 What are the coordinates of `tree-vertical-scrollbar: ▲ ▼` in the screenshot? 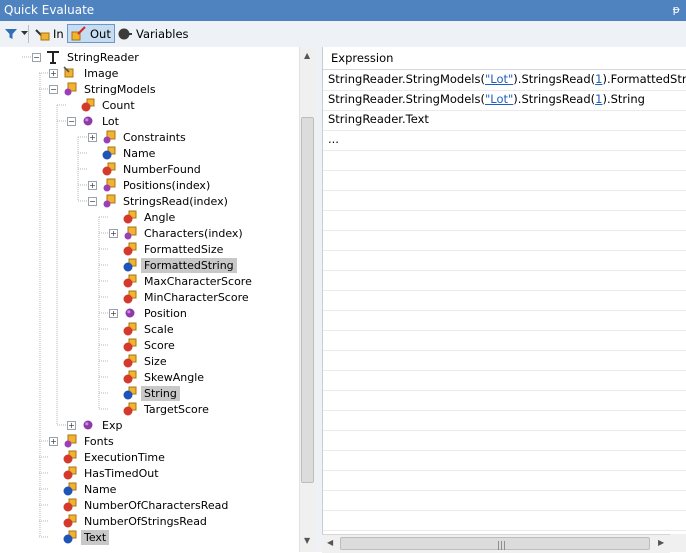 It's located at (307, 299).